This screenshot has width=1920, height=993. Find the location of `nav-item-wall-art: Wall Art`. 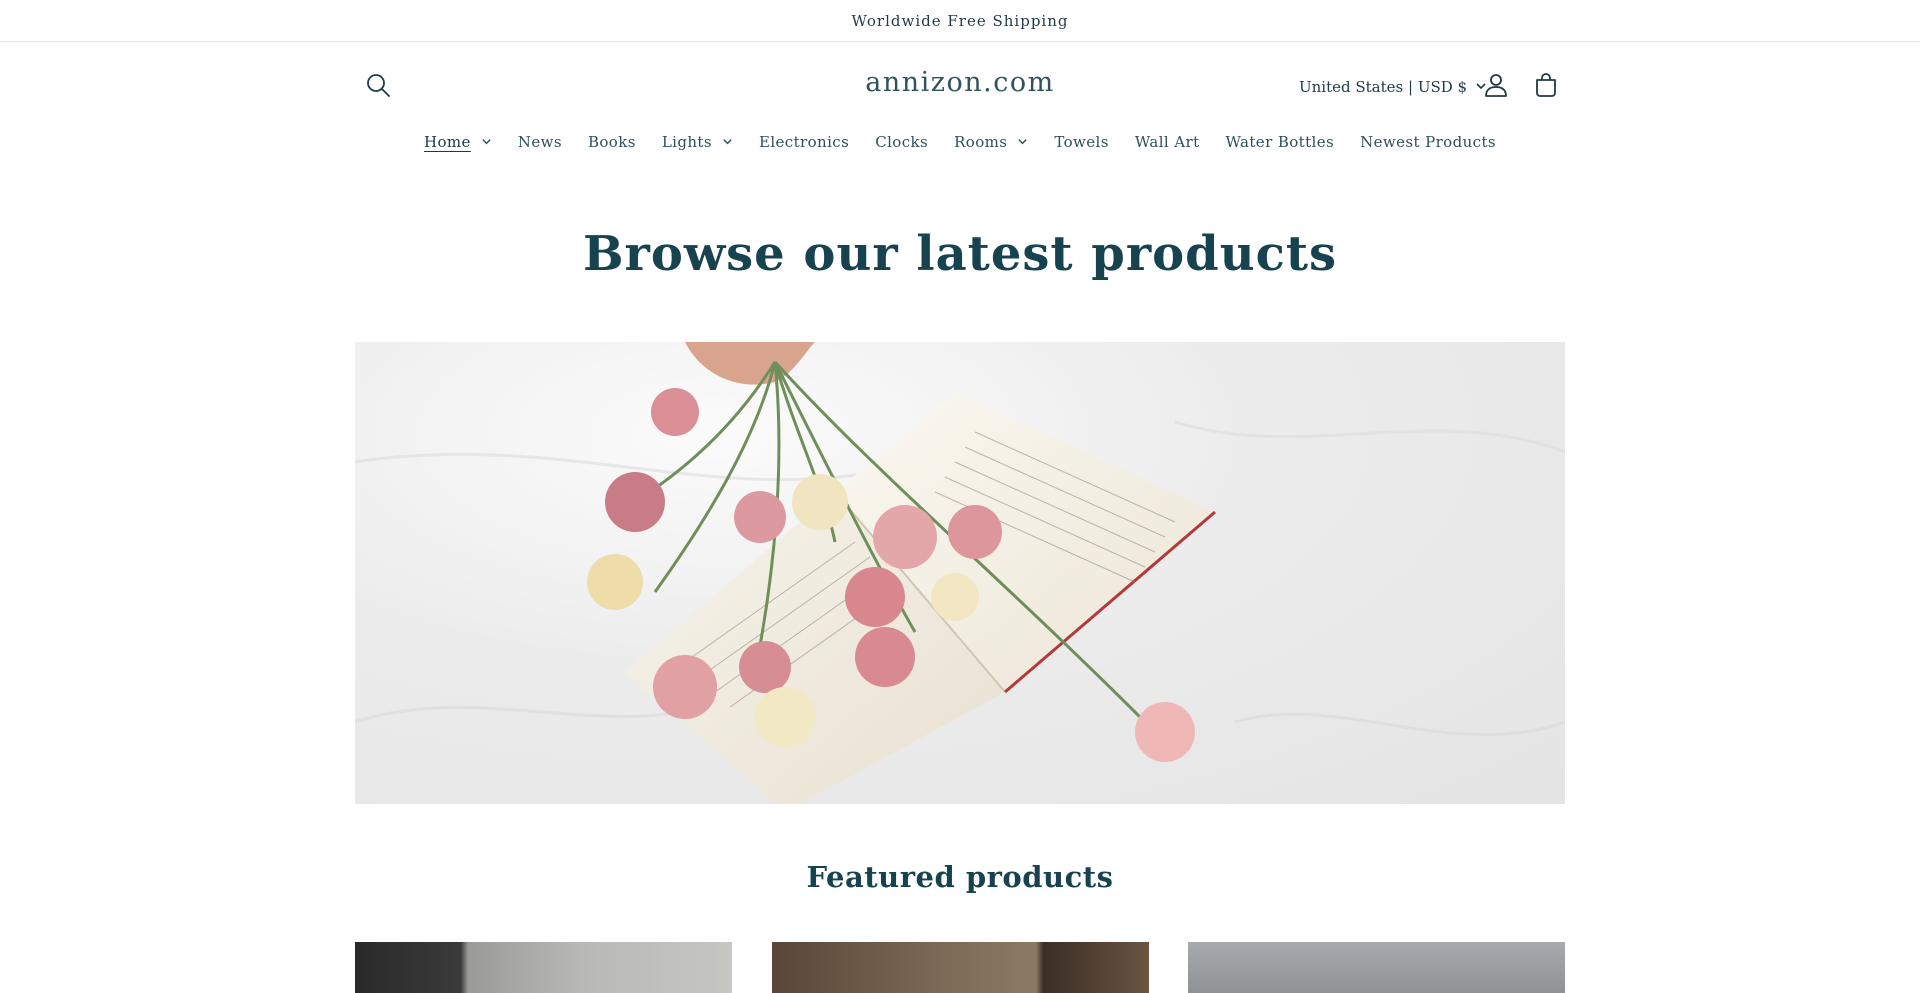

nav-item-wall-art: Wall Art is located at coordinates (1167, 142).